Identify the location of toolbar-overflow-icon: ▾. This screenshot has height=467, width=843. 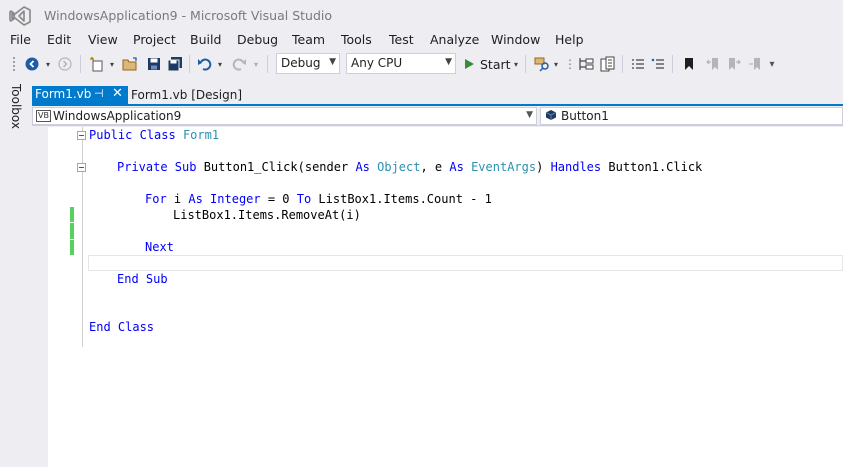
(772, 64).